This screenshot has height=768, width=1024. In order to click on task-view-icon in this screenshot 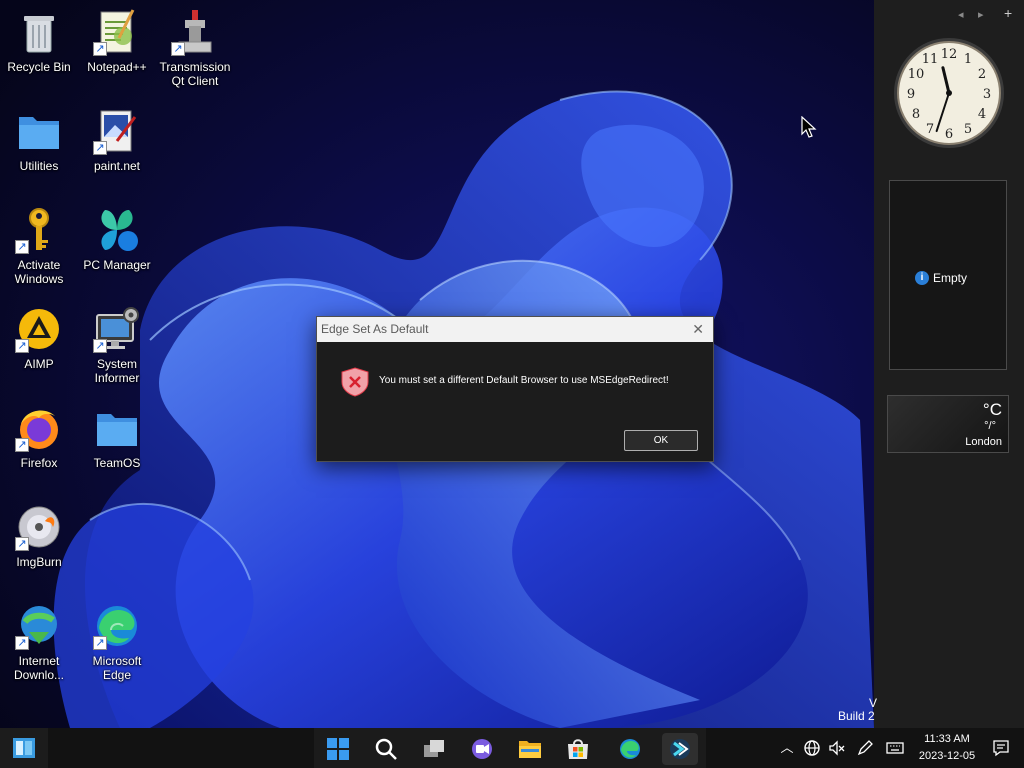, I will do `click(434, 748)`.